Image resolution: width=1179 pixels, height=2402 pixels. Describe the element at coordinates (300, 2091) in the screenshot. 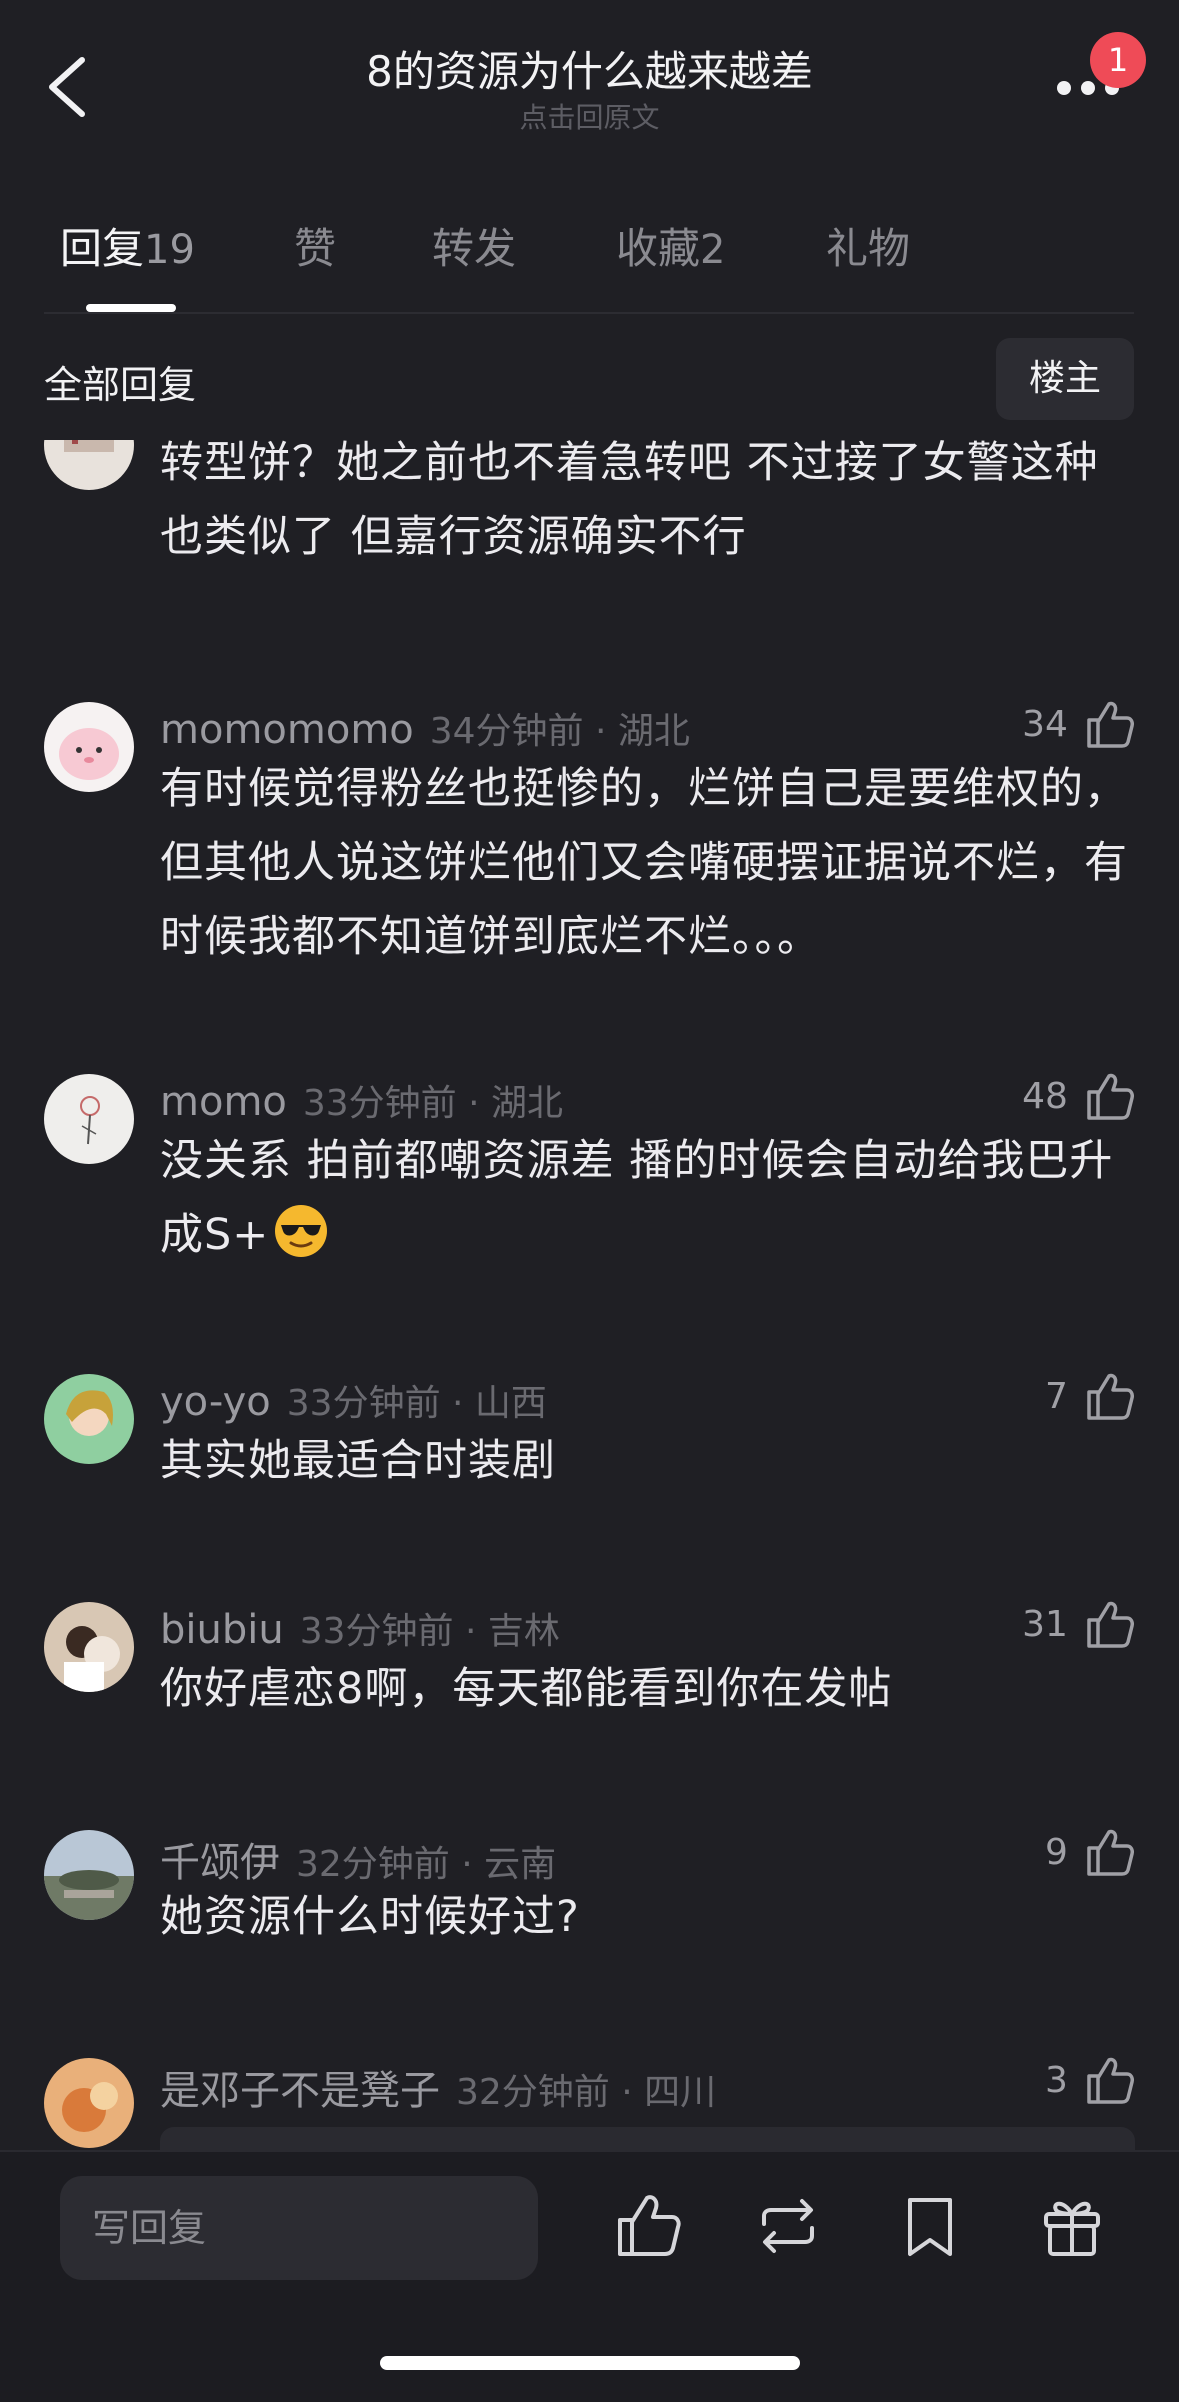

I see `username: 是邓子不是凳子` at that location.